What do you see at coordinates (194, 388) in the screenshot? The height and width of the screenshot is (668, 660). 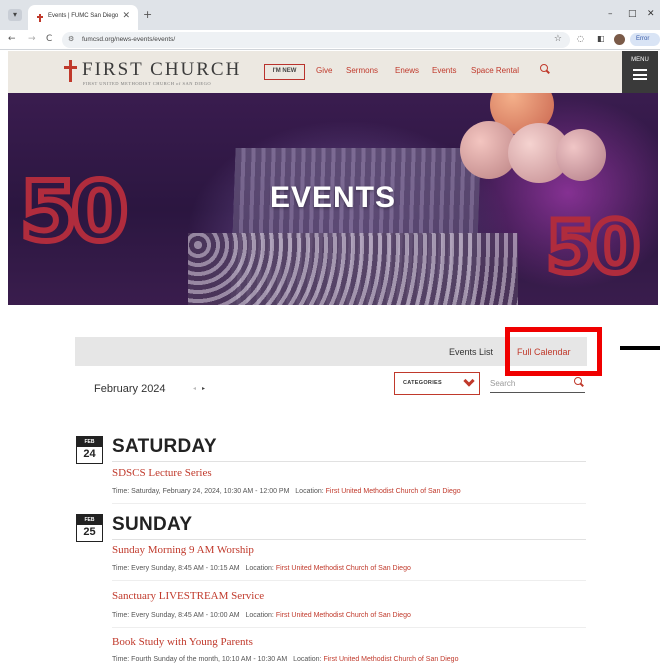 I see `prev-month-icon: ◂` at bounding box center [194, 388].